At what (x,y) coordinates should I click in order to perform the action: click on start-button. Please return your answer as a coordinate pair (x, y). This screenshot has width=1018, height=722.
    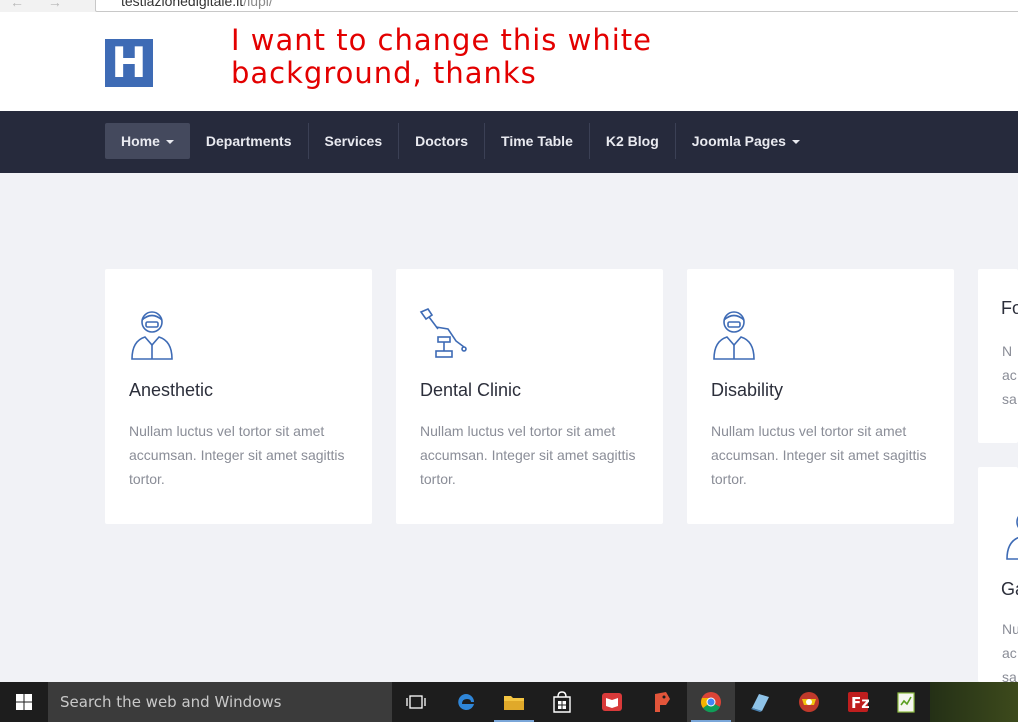
    Looking at the image, I should click on (24, 702).